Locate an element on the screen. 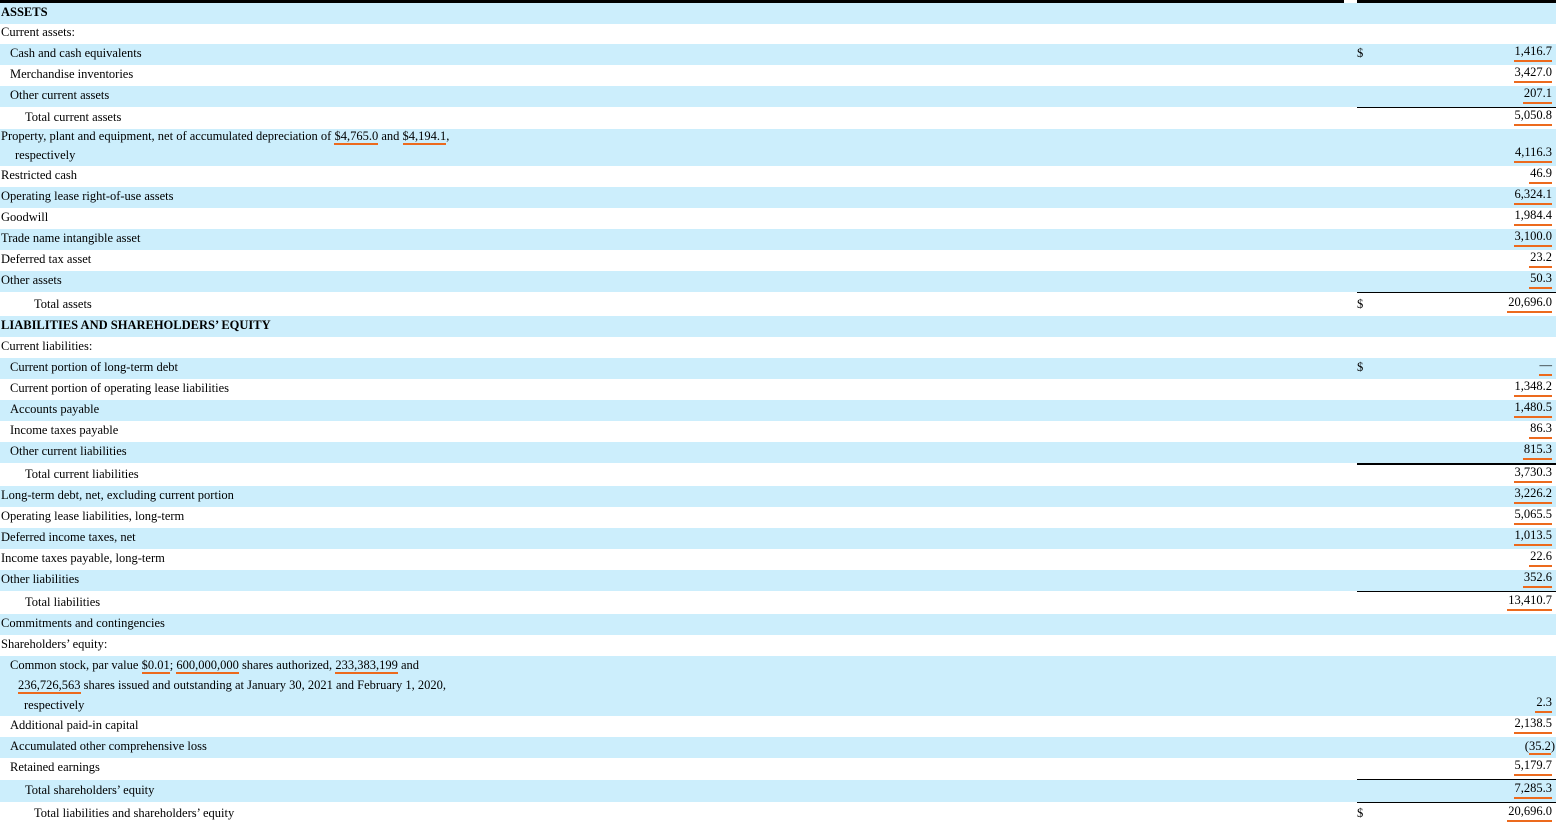 The image size is (1556, 829). row-amount: (35.2) is located at coordinates (1540, 746).